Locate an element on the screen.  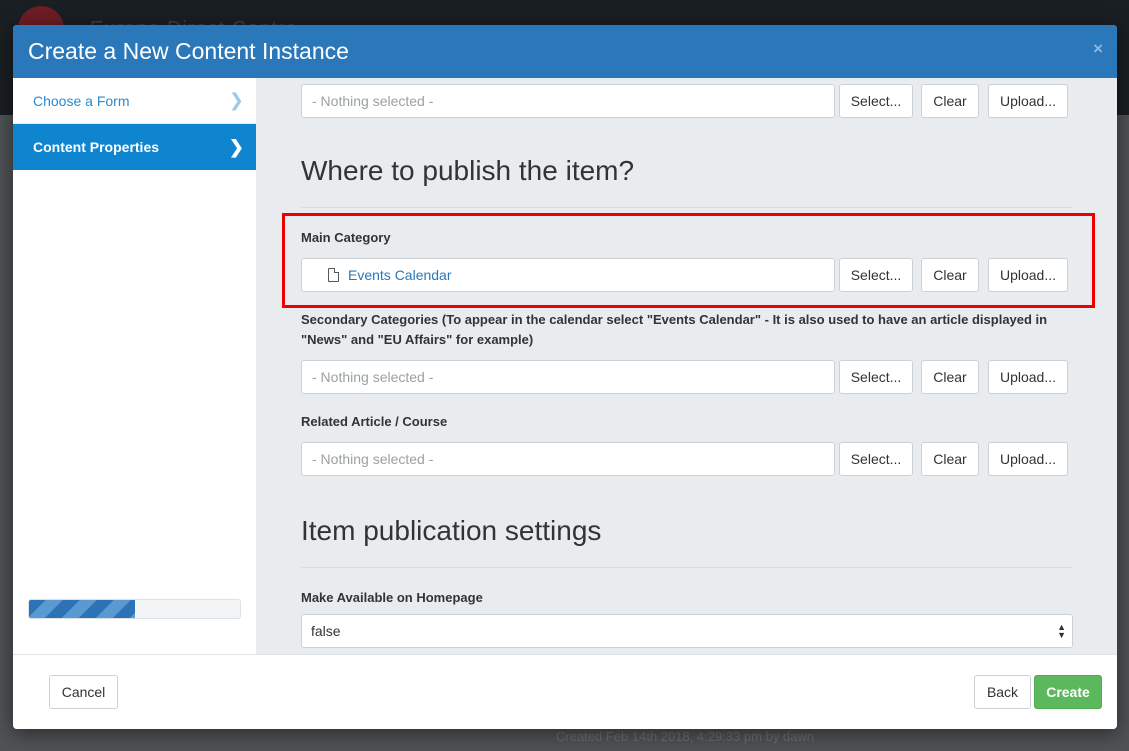
wizard-progress-bar is located at coordinates (134, 609).